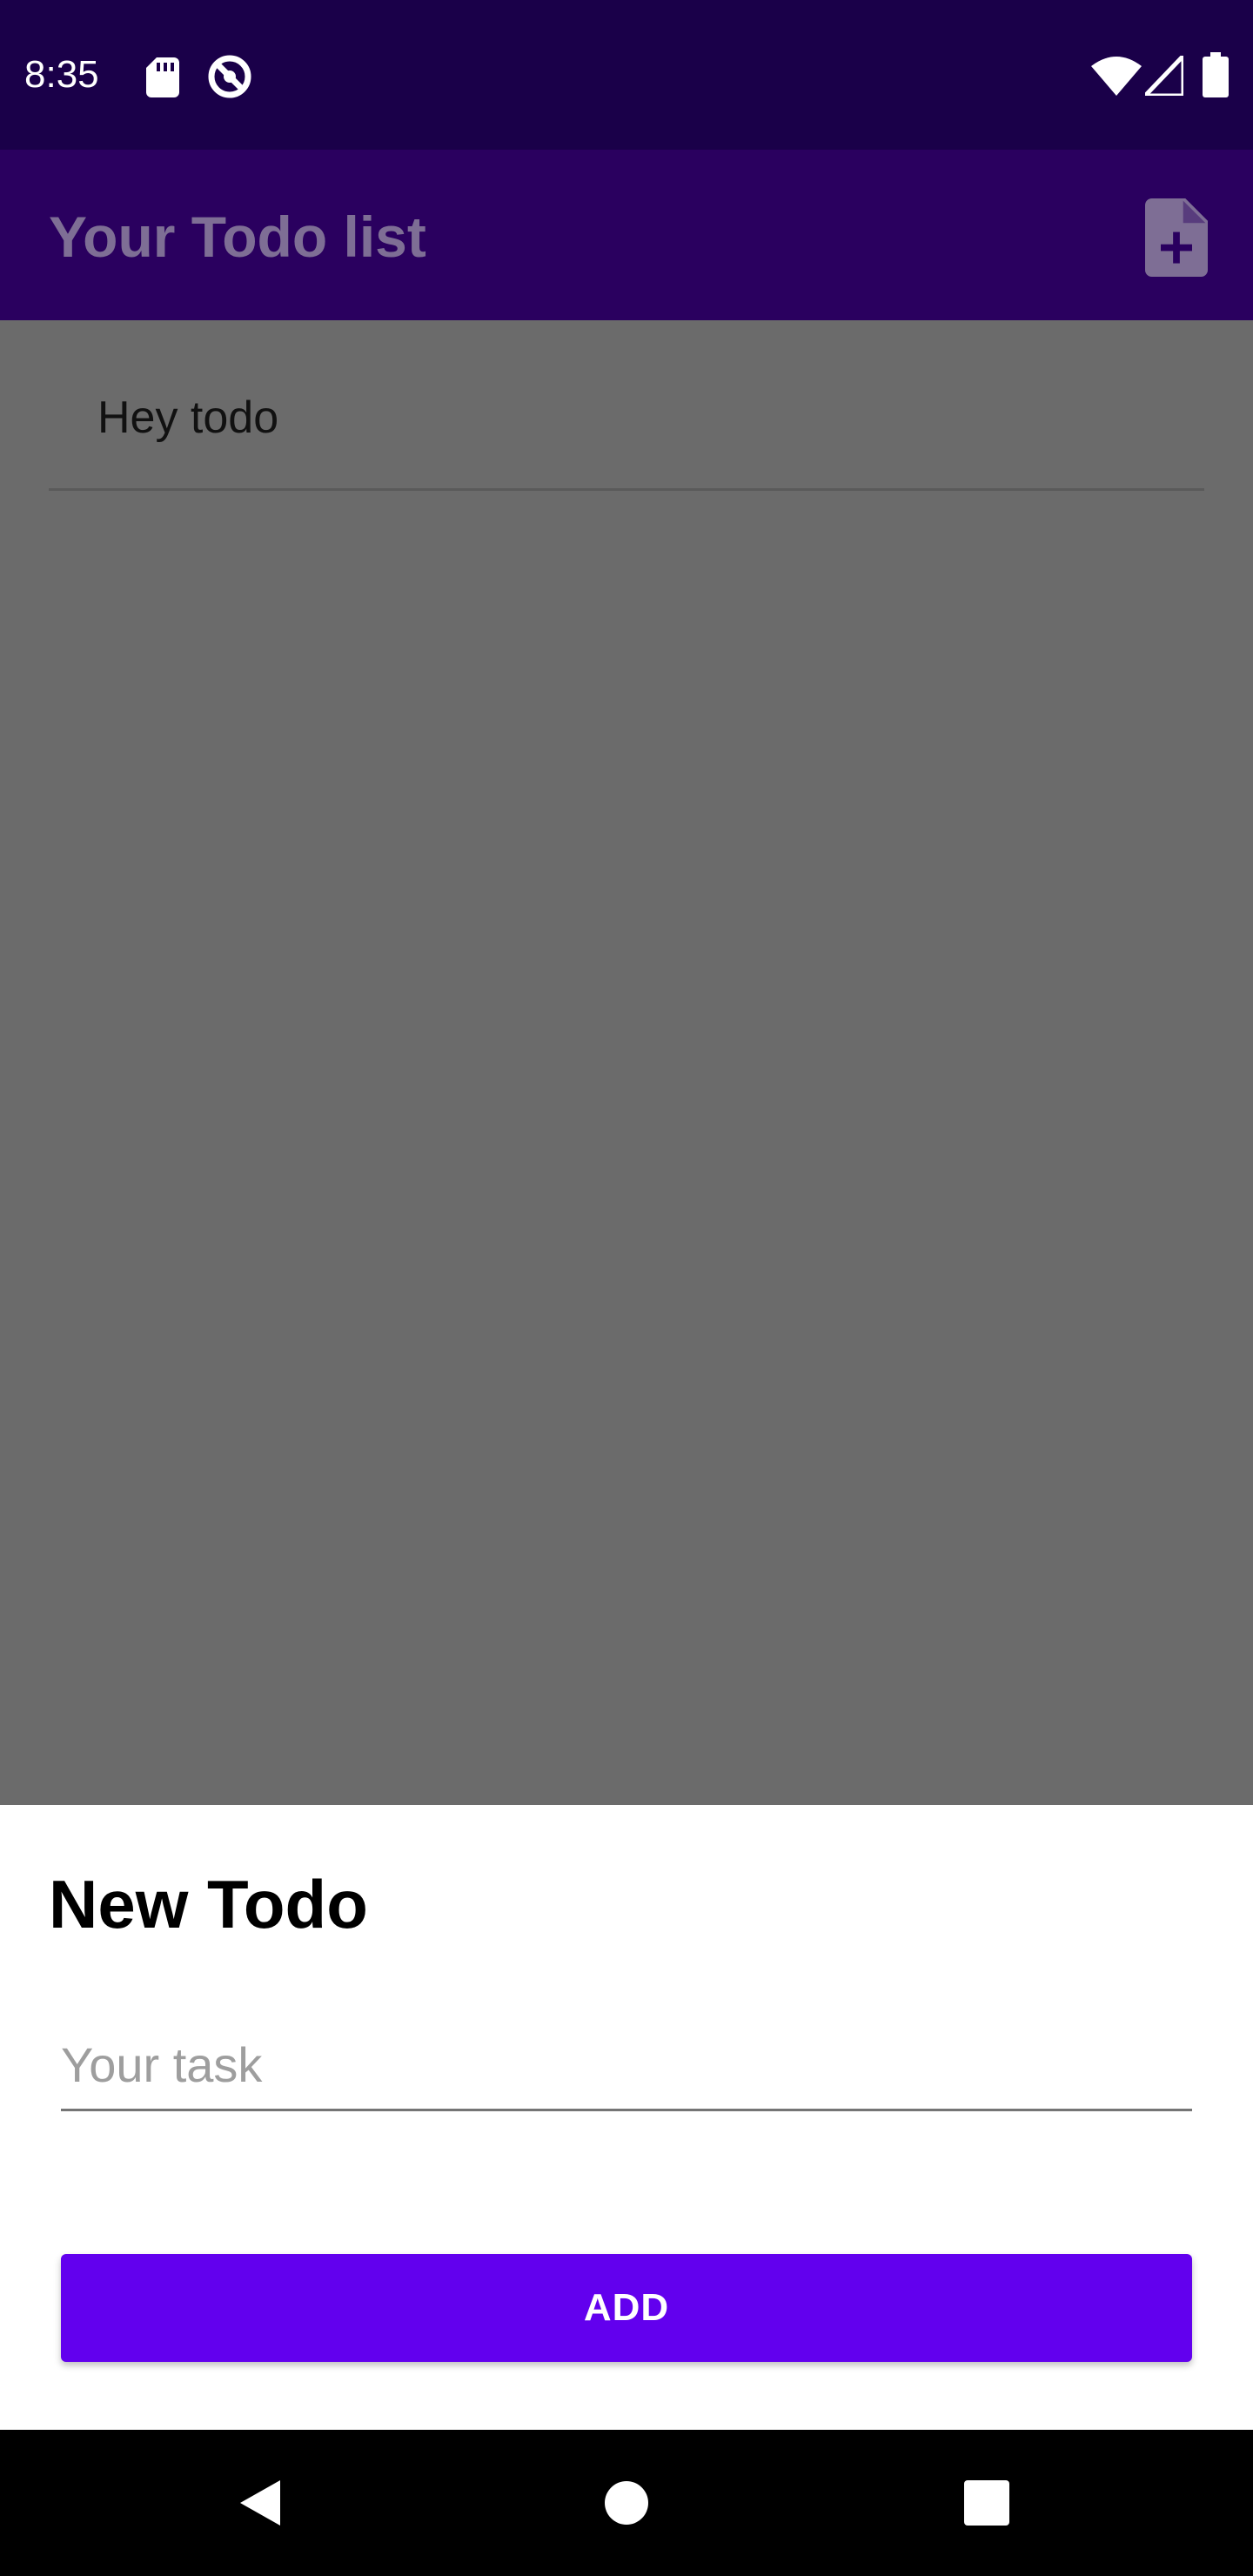 Image resolution: width=1253 pixels, height=2576 pixels. What do you see at coordinates (162, 77) in the screenshot?
I see `sd-card-icon` at bounding box center [162, 77].